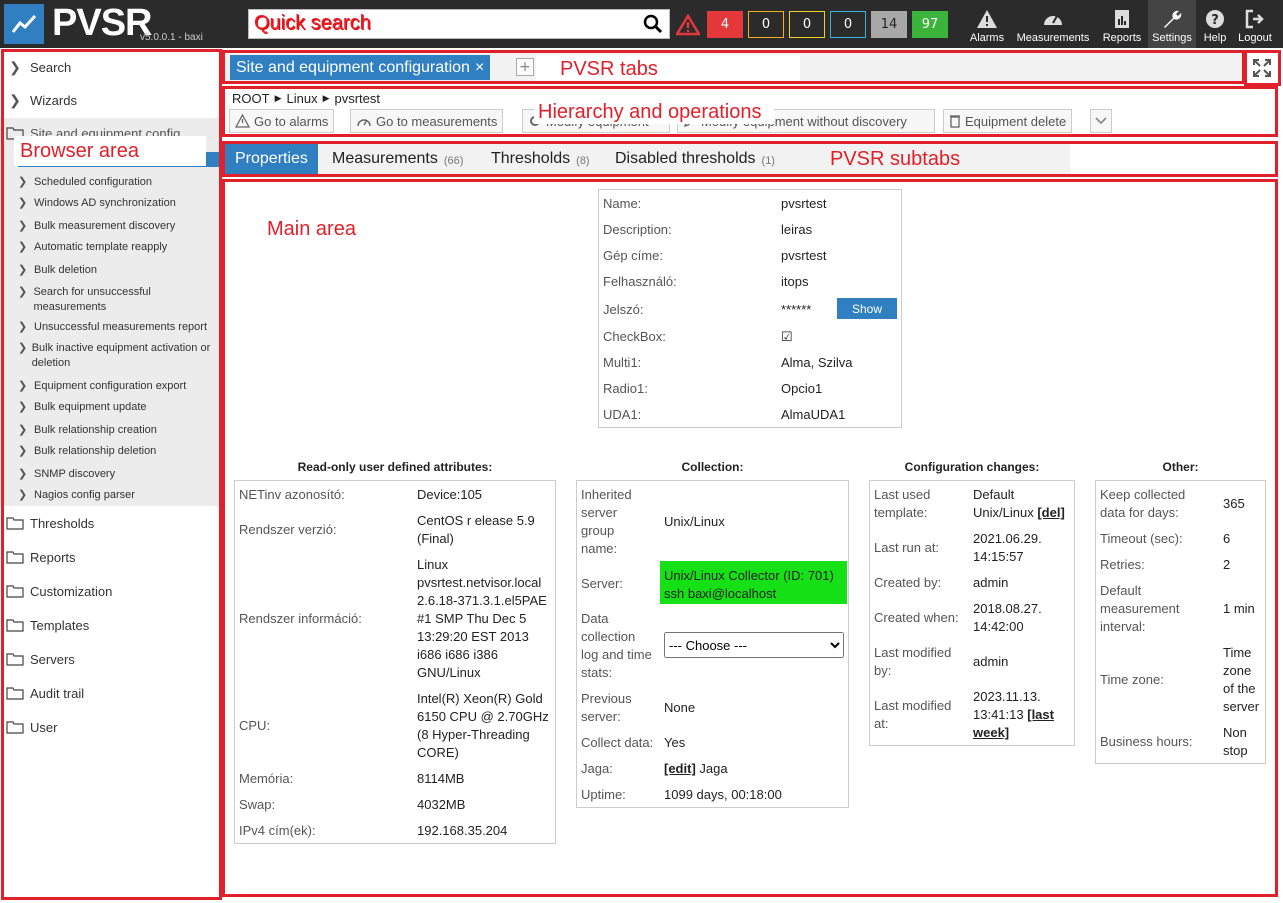  Describe the element at coordinates (427, 121) in the screenshot. I see `go-to-measurements-button: Go to measurements` at that location.